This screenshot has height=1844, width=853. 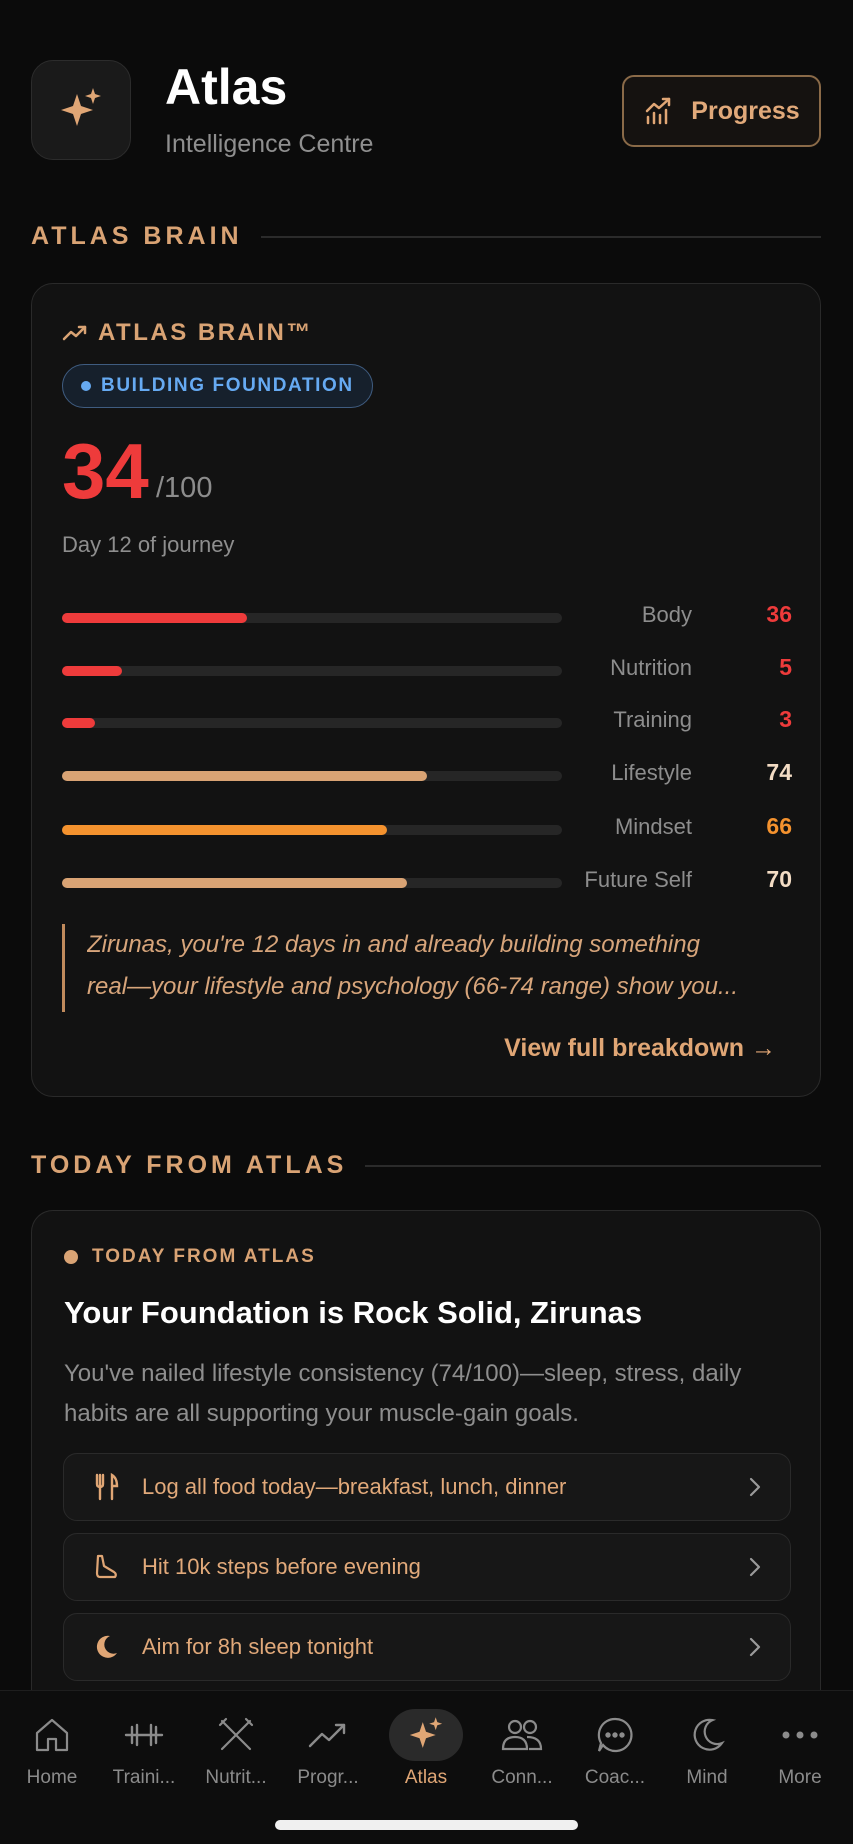 What do you see at coordinates (640, 1048) in the screenshot?
I see `view-full-breakdown-link: View full breakdown →` at bounding box center [640, 1048].